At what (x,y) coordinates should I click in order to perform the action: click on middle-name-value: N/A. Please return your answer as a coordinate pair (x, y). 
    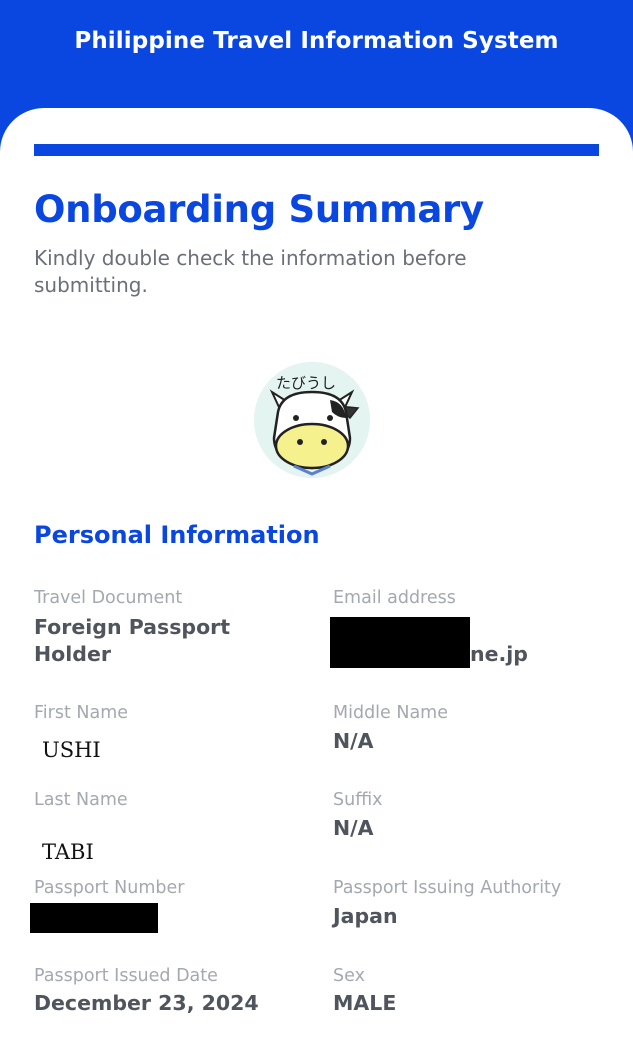
    Looking at the image, I should click on (353, 741).